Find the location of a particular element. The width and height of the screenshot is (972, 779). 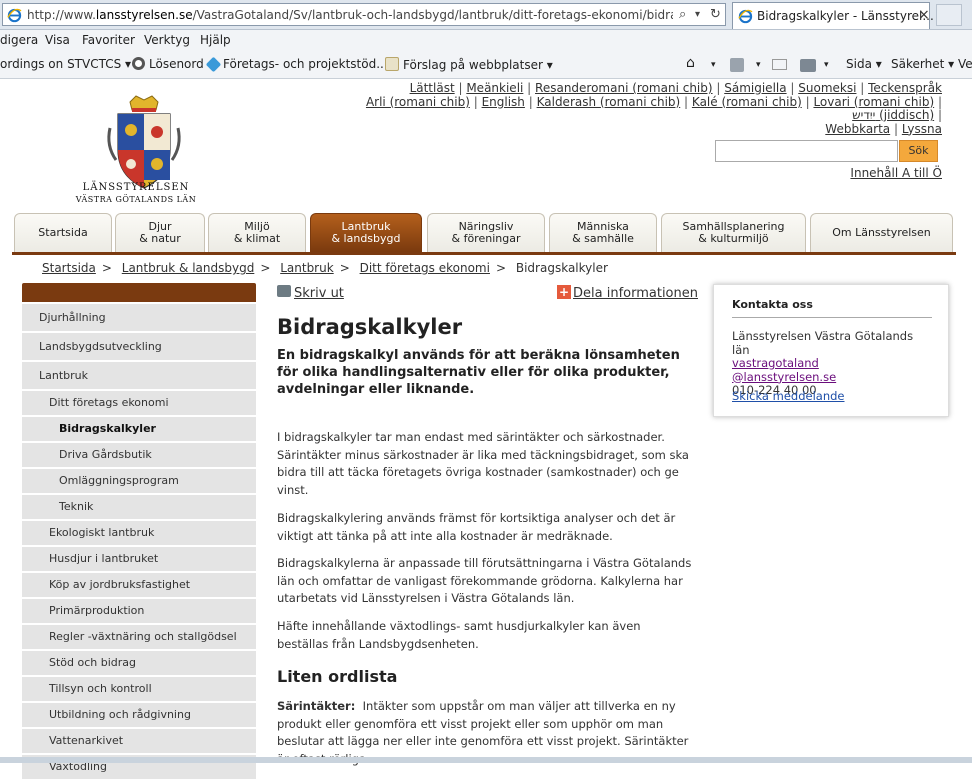

menu-item: digera is located at coordinates (19, 40).